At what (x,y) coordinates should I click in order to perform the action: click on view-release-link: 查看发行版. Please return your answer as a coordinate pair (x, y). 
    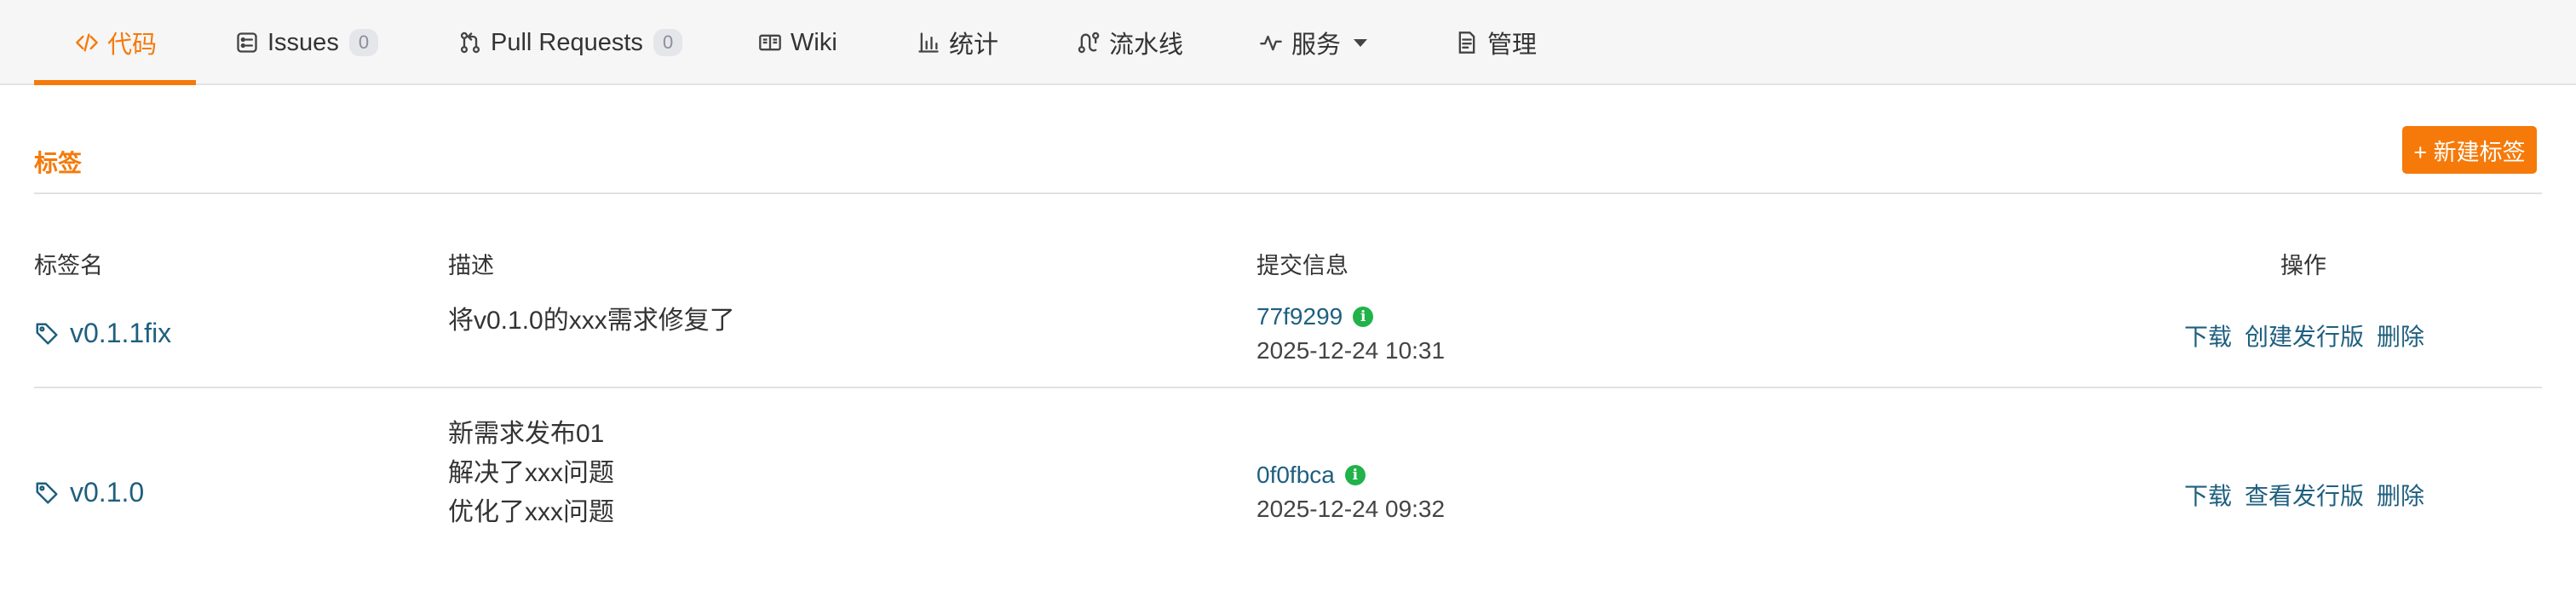
    Looking at the image, I should click on (2305, 495).